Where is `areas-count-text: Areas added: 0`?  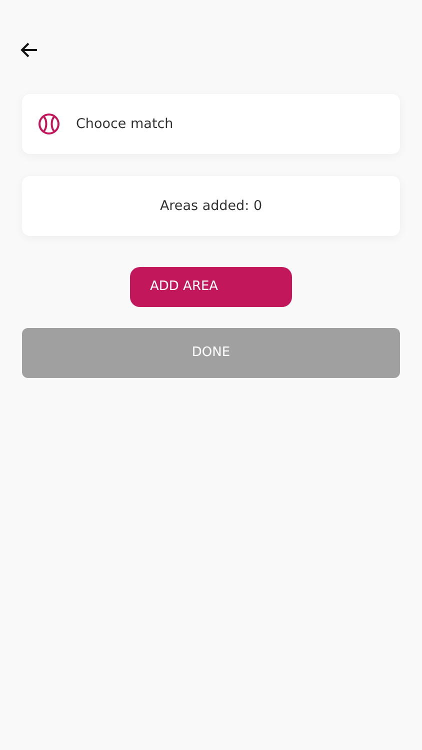
areas-count-text: Areas added: 0 is located at coordinates (211, 206).